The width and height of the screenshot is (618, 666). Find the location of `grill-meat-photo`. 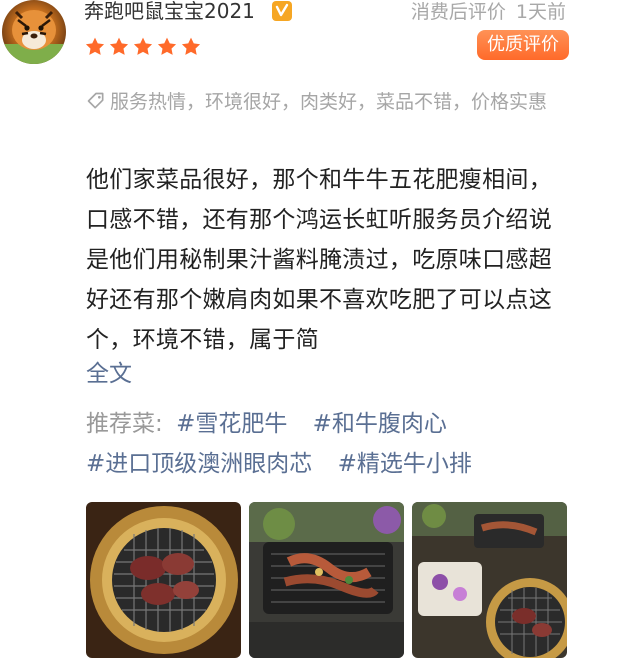

grill-meat-photo is located at coordinates (163, 580).